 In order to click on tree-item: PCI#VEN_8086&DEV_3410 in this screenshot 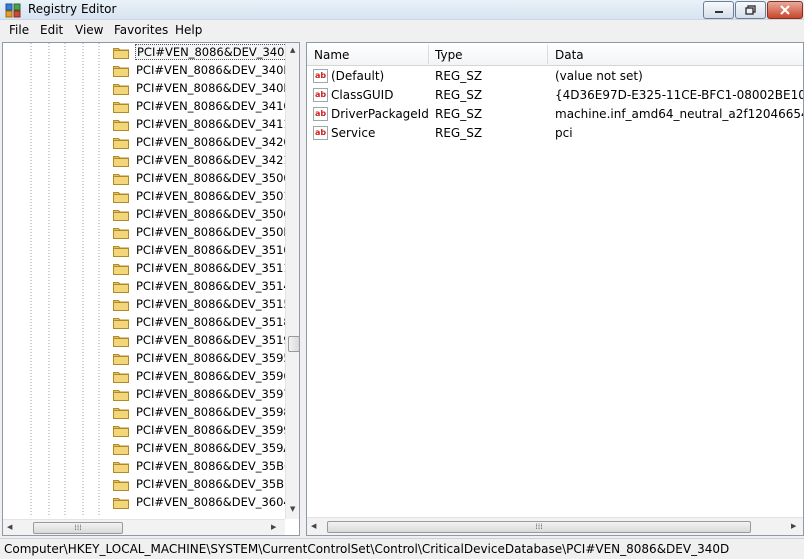, I will do `click(202, 106)`.